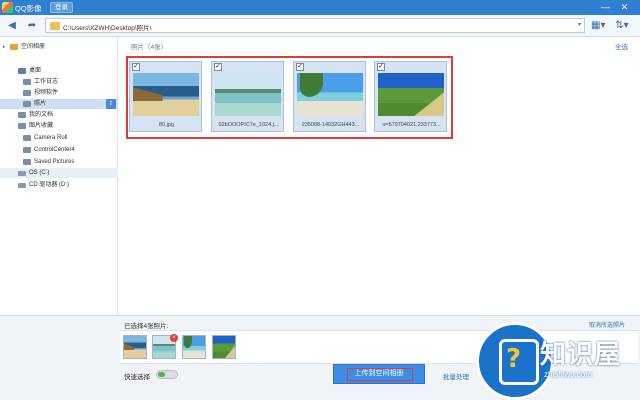 This screenshot has width=640, height=400. What do you see at coordinates (621, 46) in the screenshot?
I see `select-all-link: 全选` at bounding box center [621, 46].